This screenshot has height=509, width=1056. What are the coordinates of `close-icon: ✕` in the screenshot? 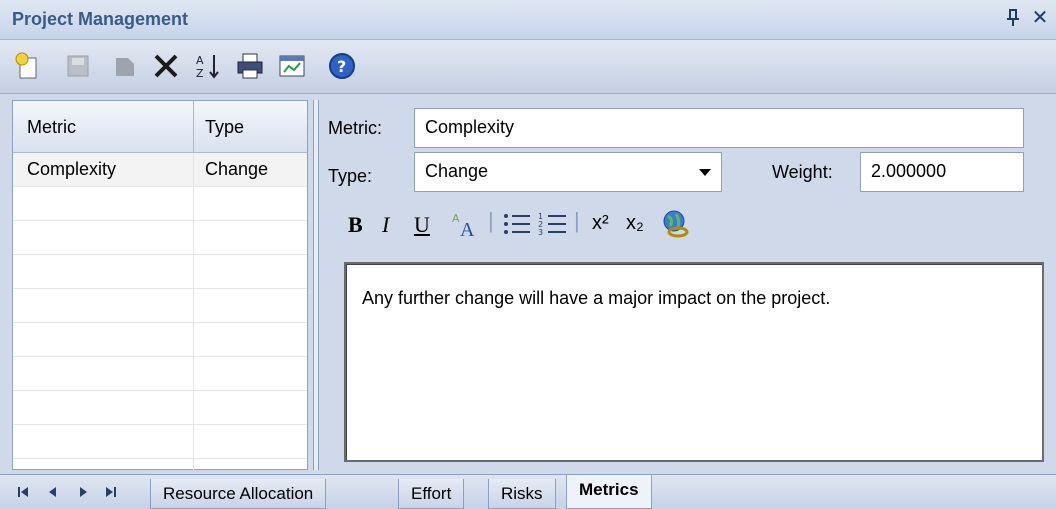 It's located at (1040, 18).